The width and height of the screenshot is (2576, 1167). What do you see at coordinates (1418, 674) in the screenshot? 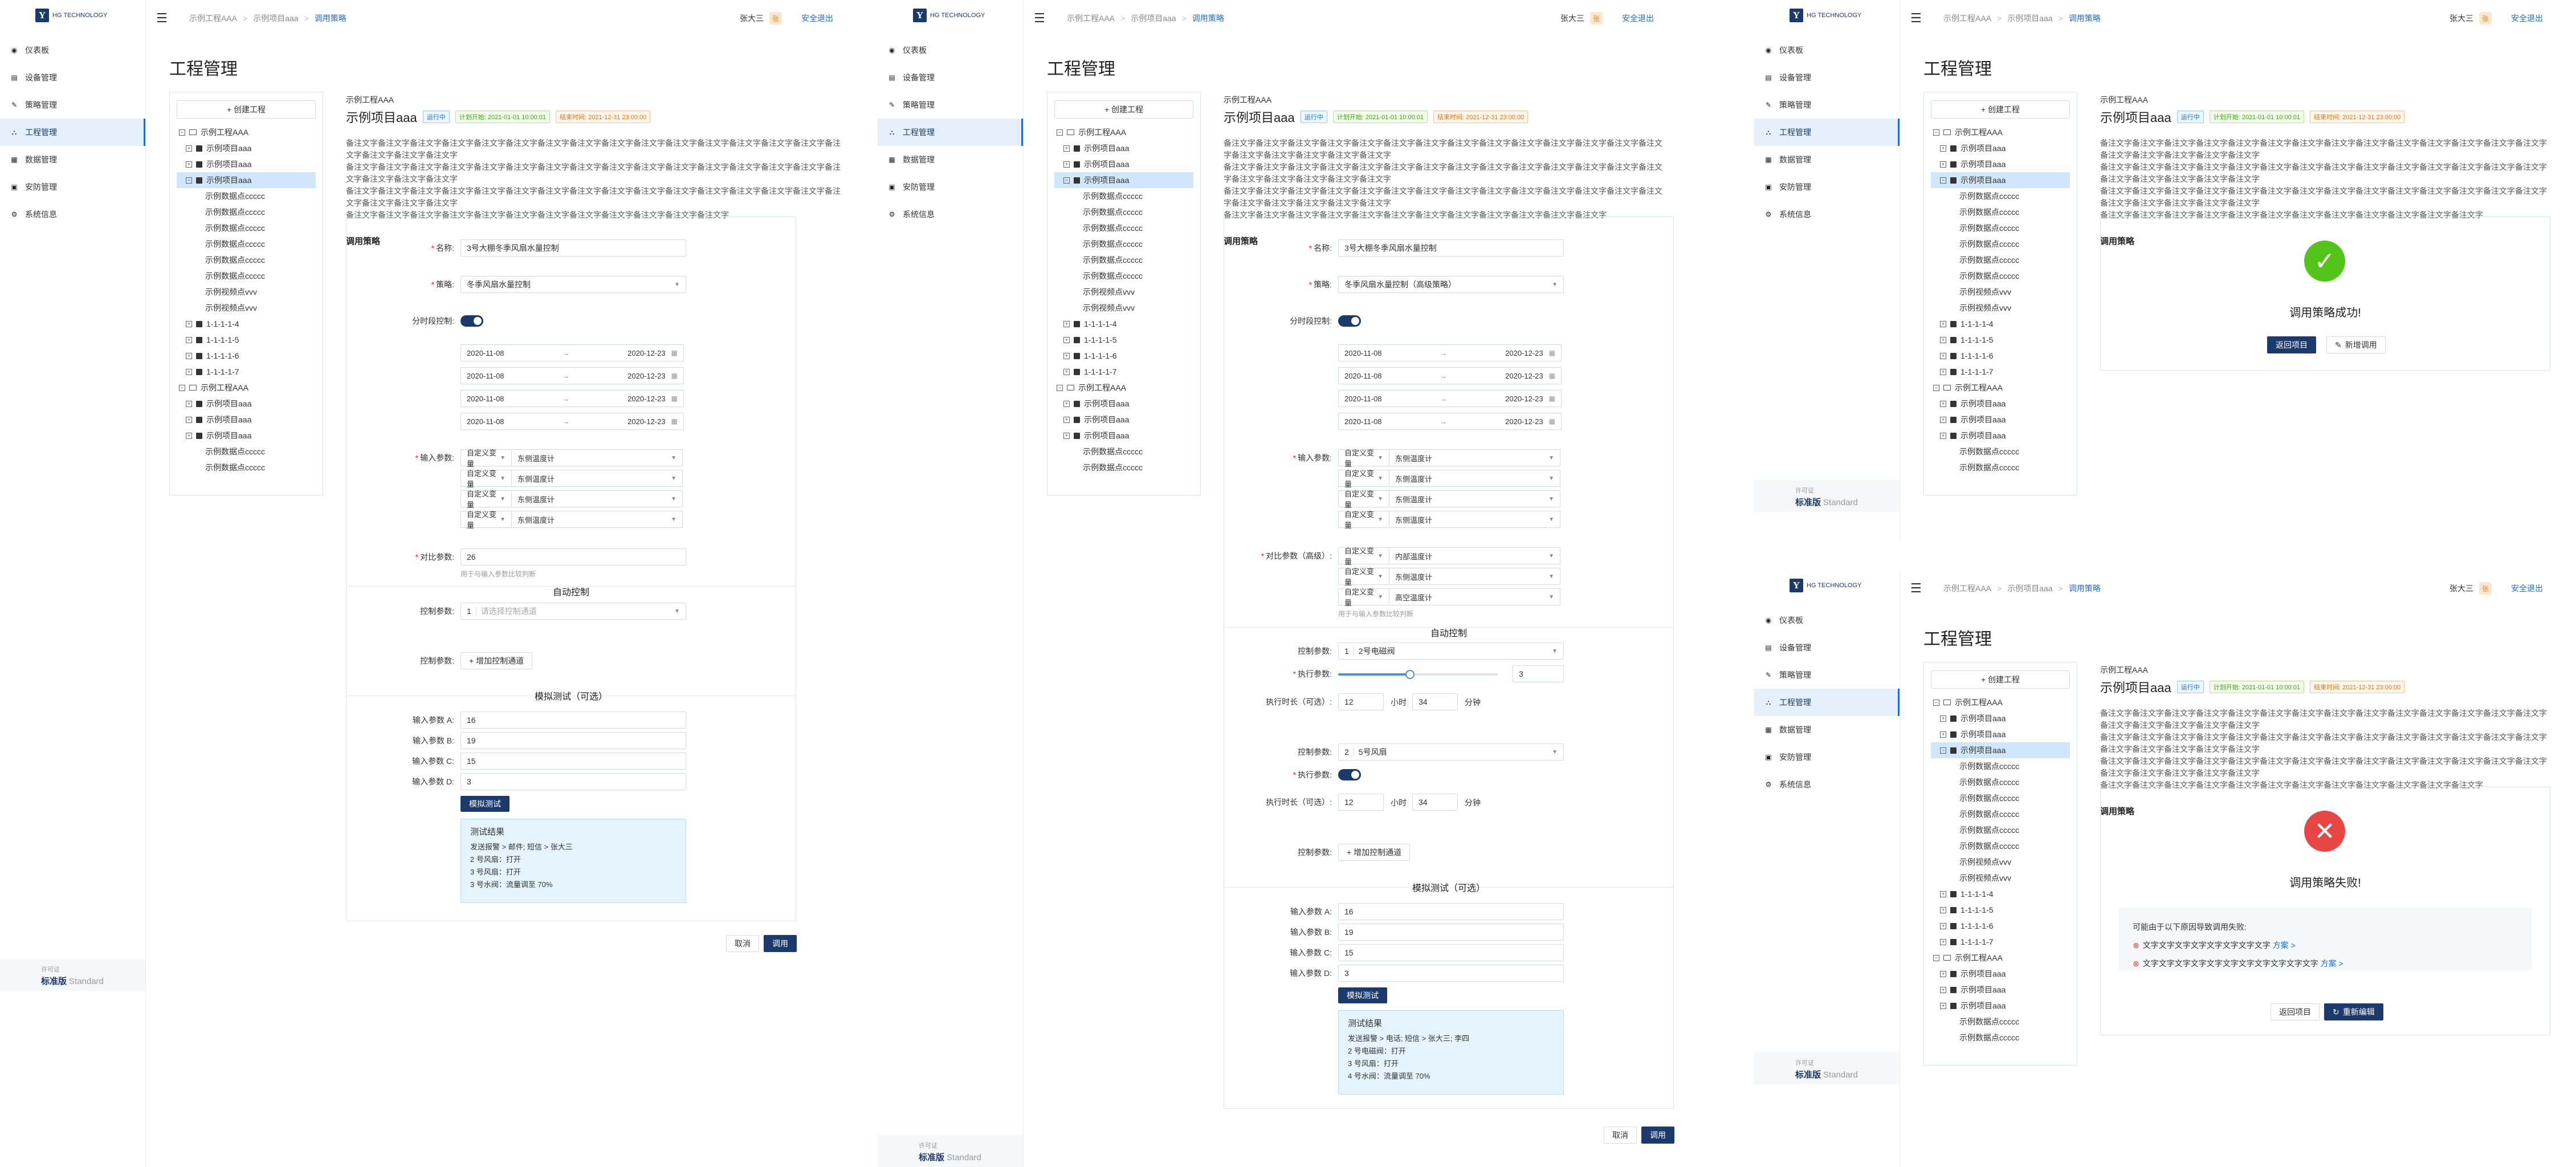
I see `exec-slider` at bounding box center [1418, 674].